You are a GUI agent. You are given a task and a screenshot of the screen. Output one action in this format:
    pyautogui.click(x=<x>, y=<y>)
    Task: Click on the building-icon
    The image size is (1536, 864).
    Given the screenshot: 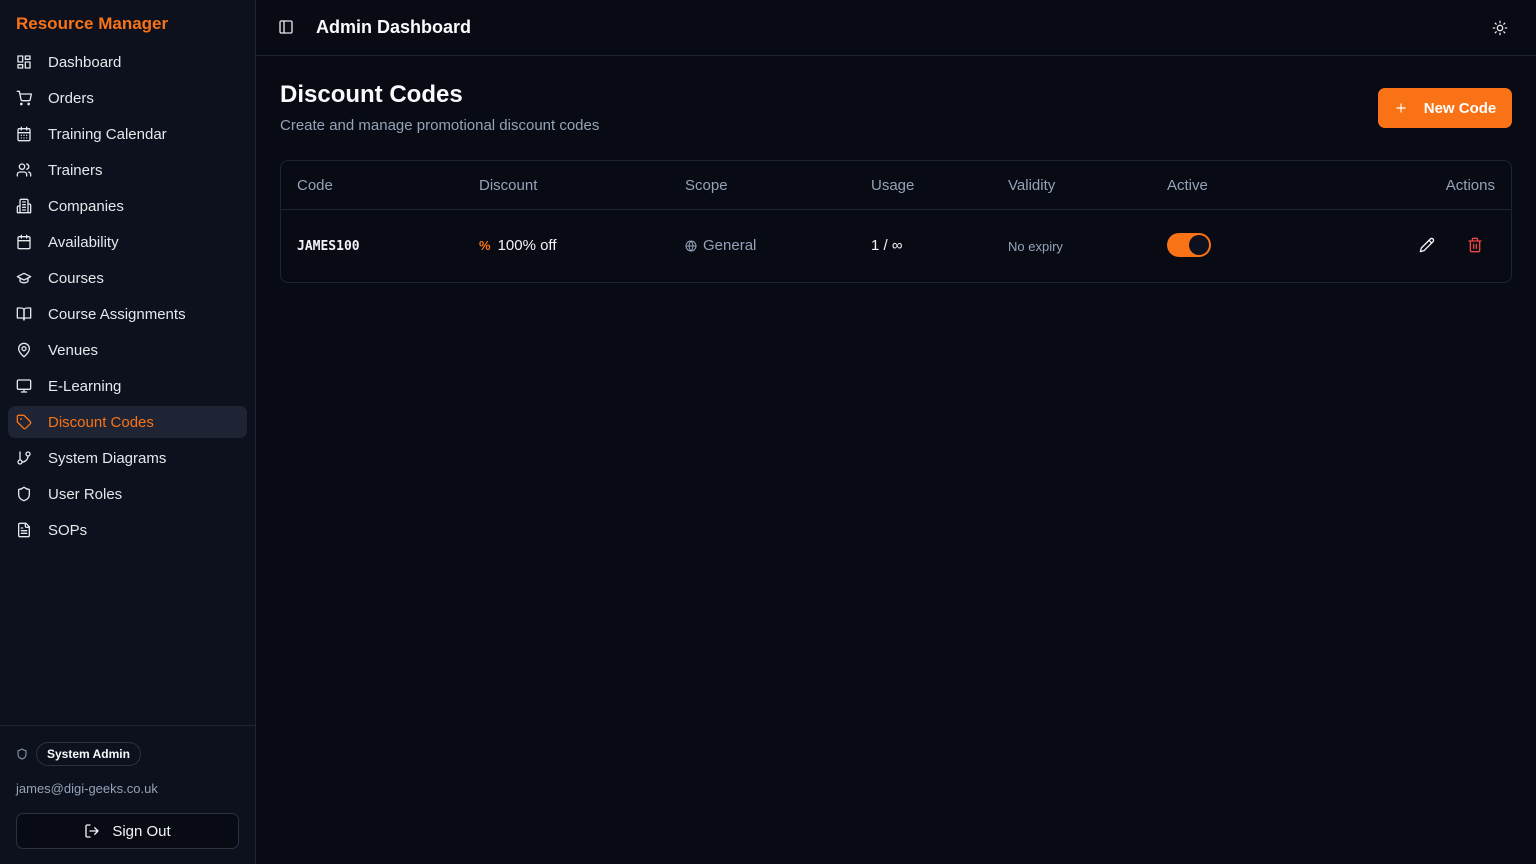 What is the action you would take?
    pyautogui.click(x=24, y=206)
    